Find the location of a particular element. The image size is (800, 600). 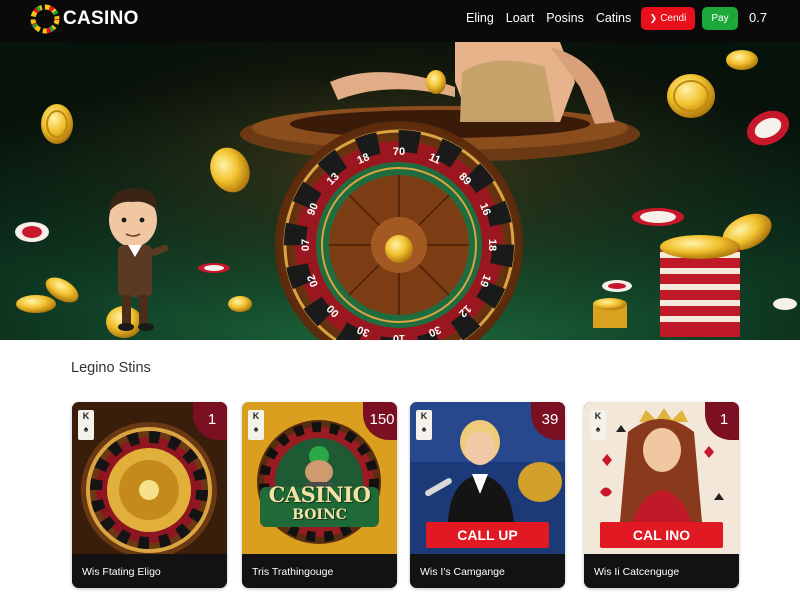

wheel-number: 07 is located at coordinates (306, 245).